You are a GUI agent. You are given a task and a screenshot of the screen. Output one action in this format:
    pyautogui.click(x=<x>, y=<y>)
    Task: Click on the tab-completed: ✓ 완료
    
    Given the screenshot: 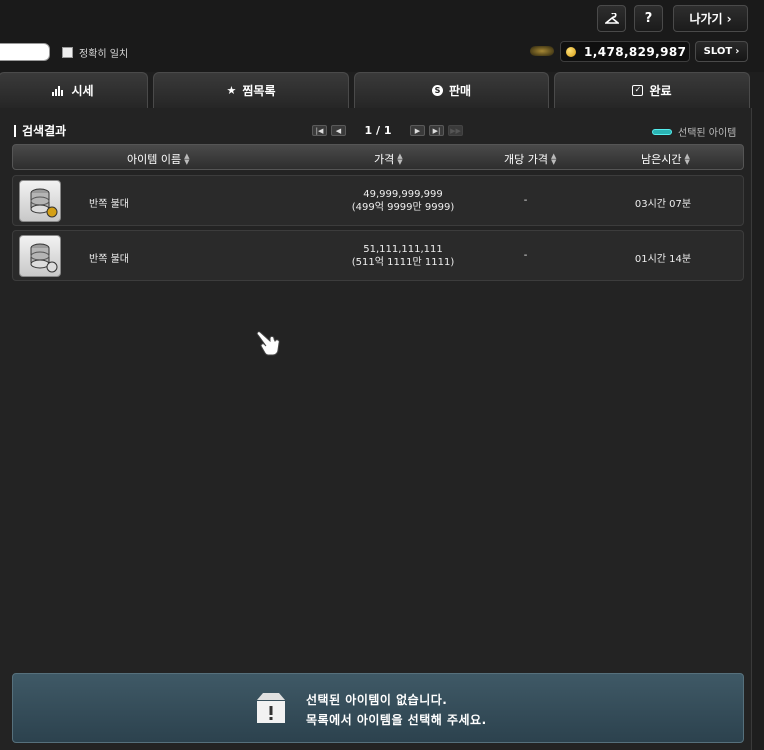 What is the action you would take?
    pyautogui.click(x=652, y=90)
    